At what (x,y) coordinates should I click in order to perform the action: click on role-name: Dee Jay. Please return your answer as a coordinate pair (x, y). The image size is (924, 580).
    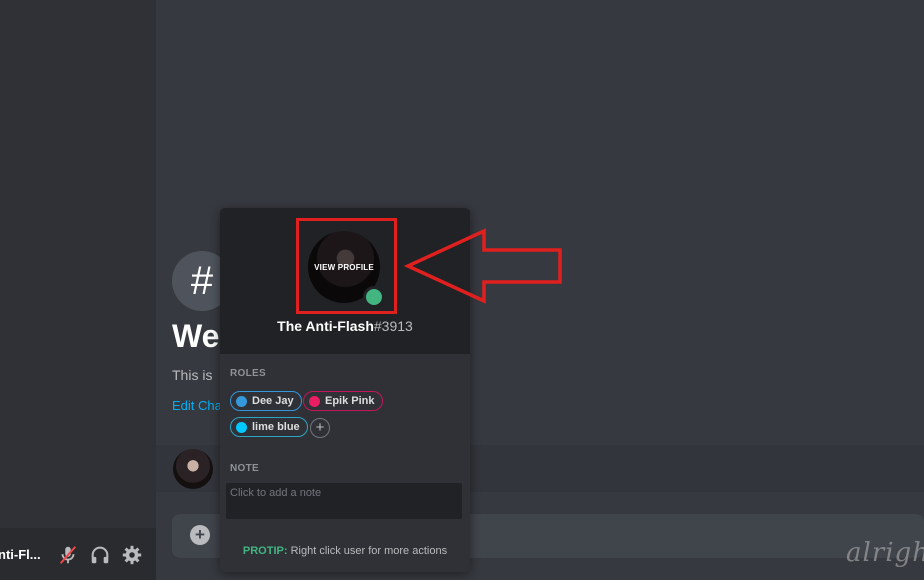
    Looking at the image, I should click on (273, 401).